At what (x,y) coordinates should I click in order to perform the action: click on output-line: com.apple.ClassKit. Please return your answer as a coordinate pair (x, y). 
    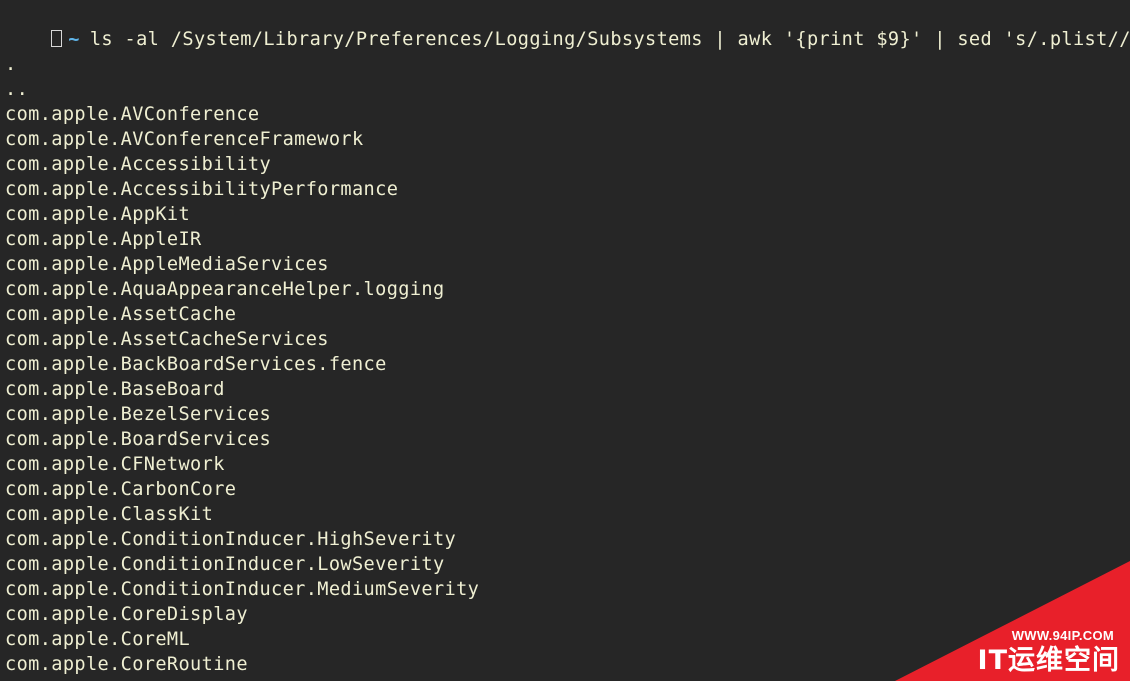
    Looking at the image, I should click on (109, 514).